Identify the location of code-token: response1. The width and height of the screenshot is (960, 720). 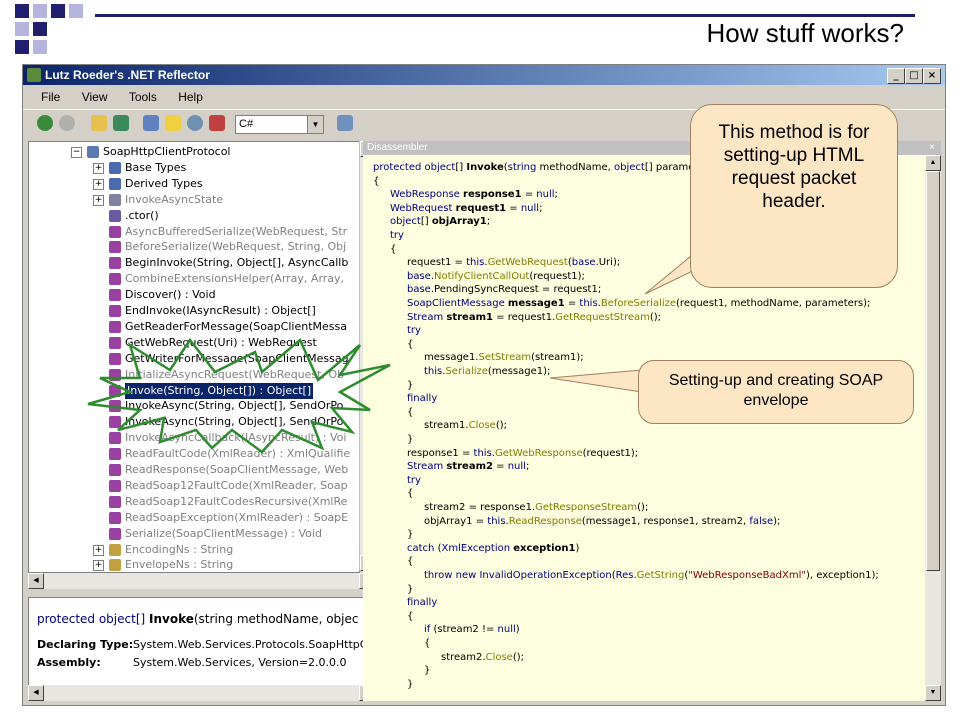
(492, 195).